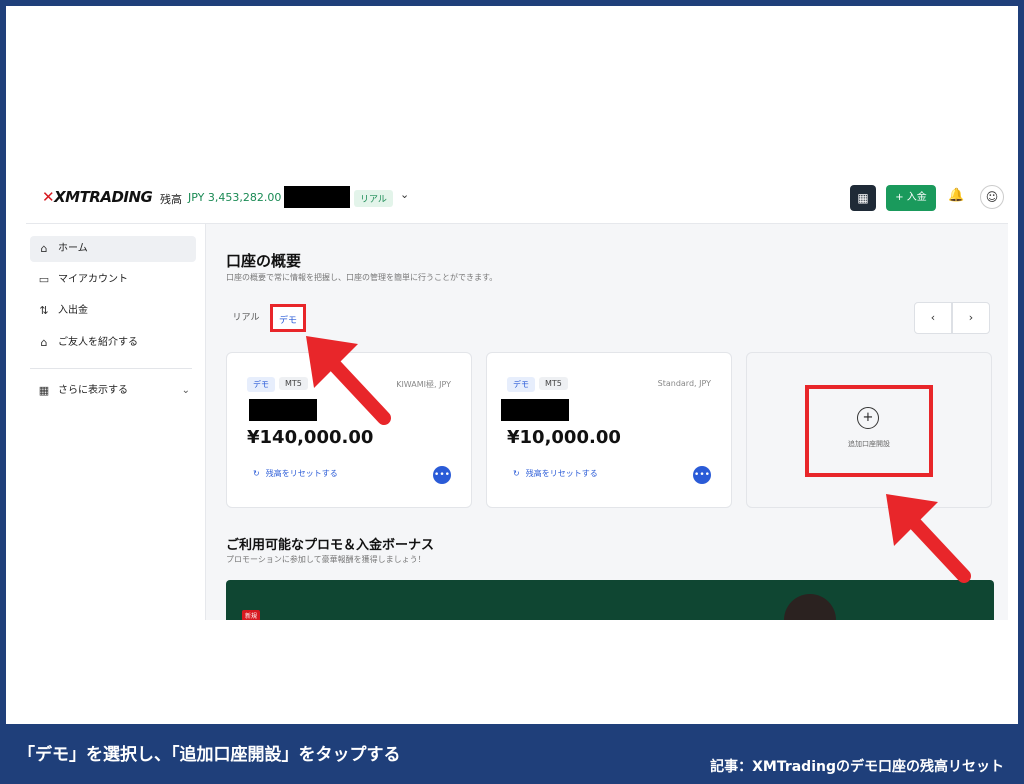 The width and height of the screenshot is (1024, 784). What do you see at coordinates (93, 279) in the screenshot?
I see `sidebar-item-label: マイアカウント` at bounding box center [93, 279].